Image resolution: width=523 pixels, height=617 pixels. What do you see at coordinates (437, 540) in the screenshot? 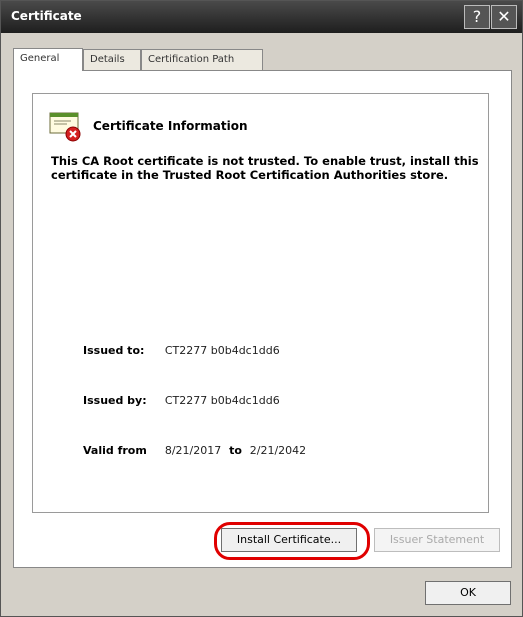
I see `issuer-statement-button: Issuer Statement` at bounding box center [437, 540].